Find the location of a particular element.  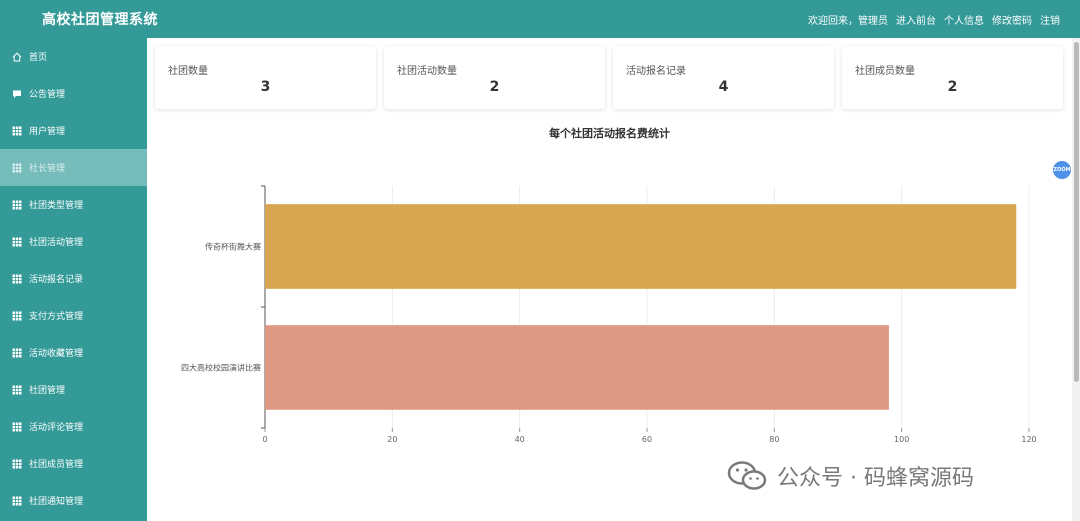

welcome-text: 欢迎回来，管理员 is located at coordinates (848, 21).